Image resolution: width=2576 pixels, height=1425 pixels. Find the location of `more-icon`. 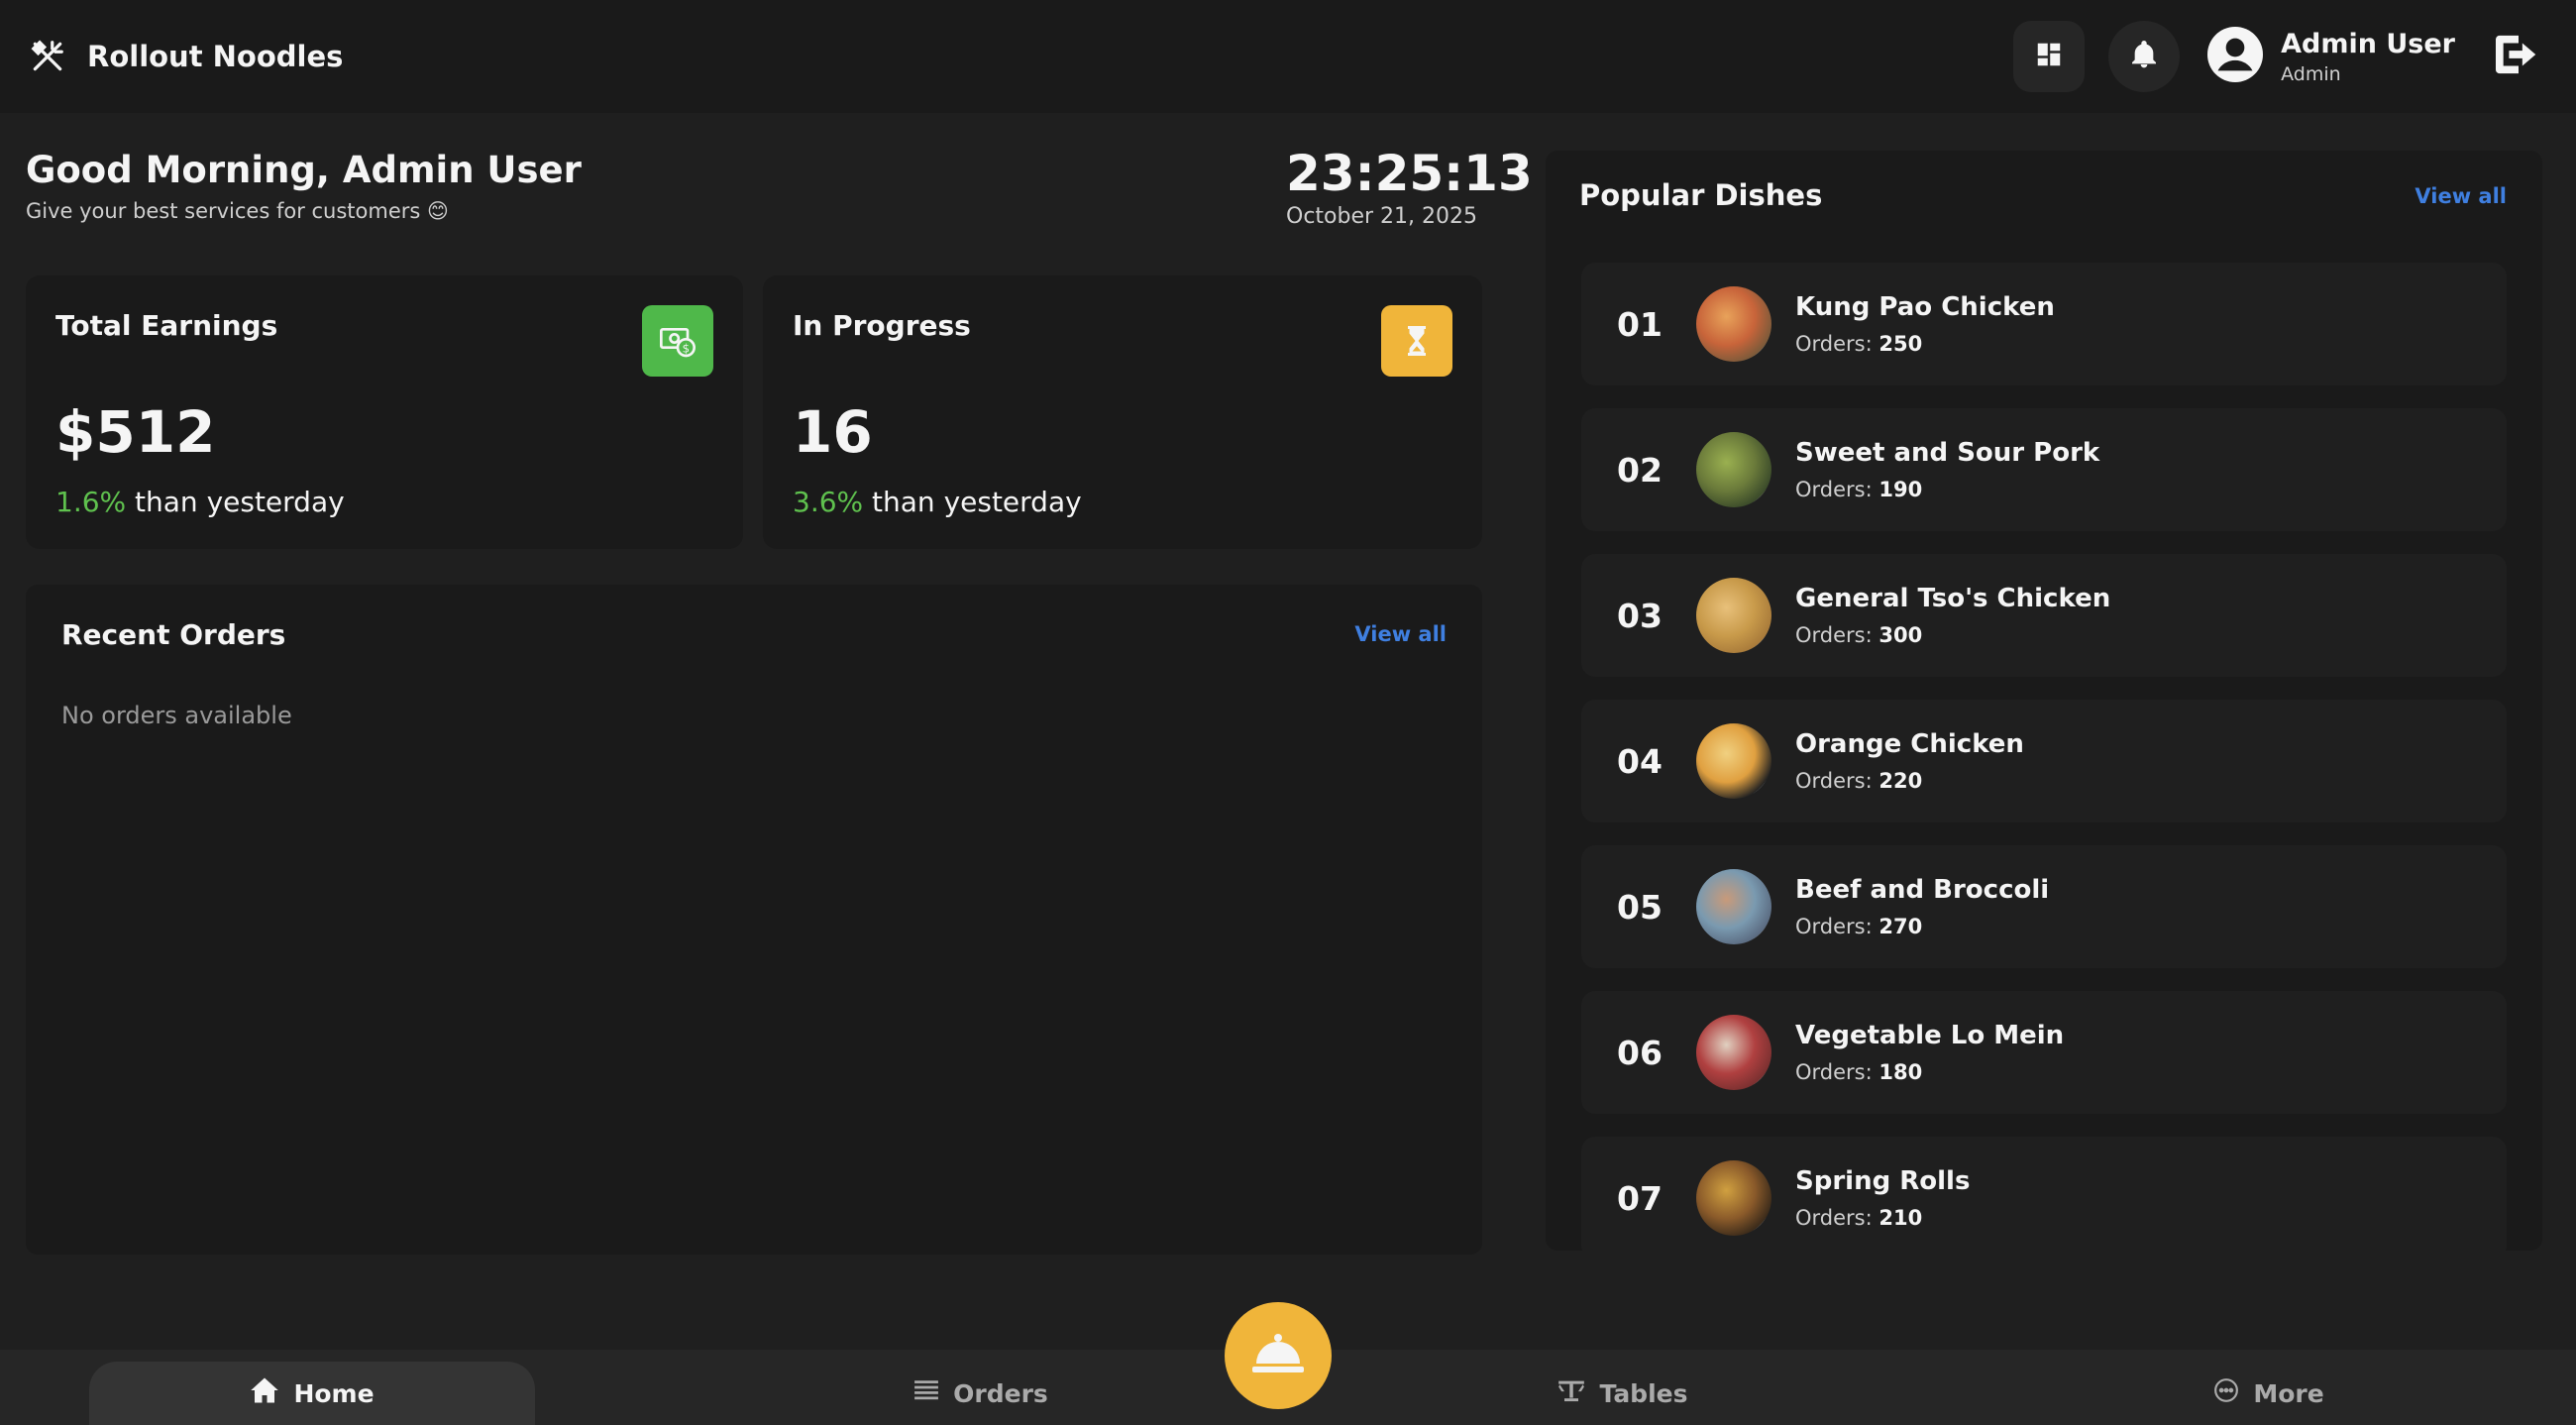

more-icon is located at coordinates (2226, 1393).